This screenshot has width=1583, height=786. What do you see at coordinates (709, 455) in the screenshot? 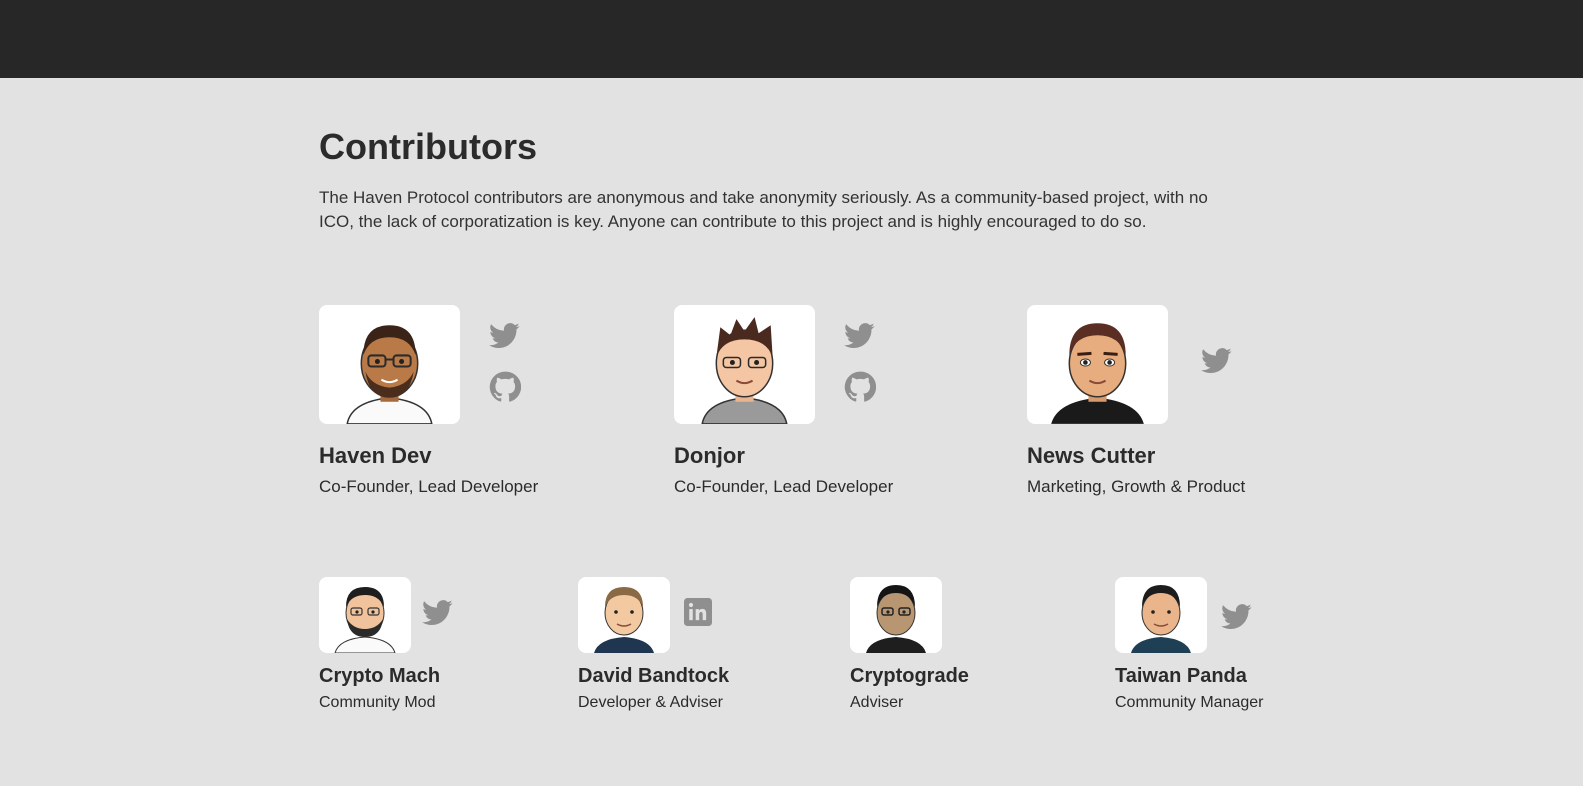
I see `contributor-name: Donjor` at bounding box center [709, 455].